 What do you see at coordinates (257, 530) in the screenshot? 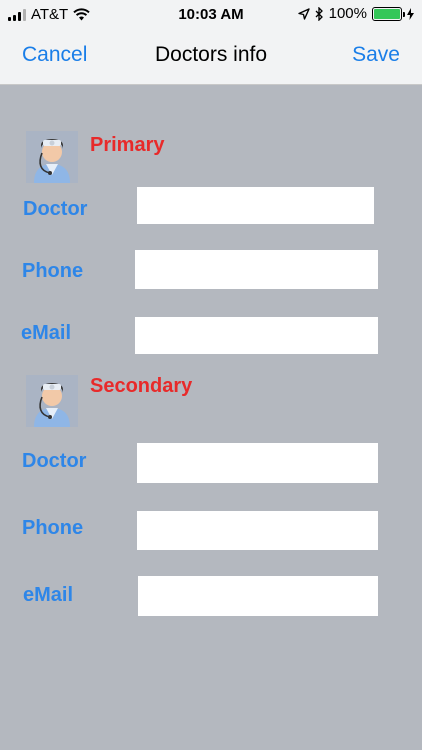
I see `secondary-phone-input` at bounding box center [257, 530].